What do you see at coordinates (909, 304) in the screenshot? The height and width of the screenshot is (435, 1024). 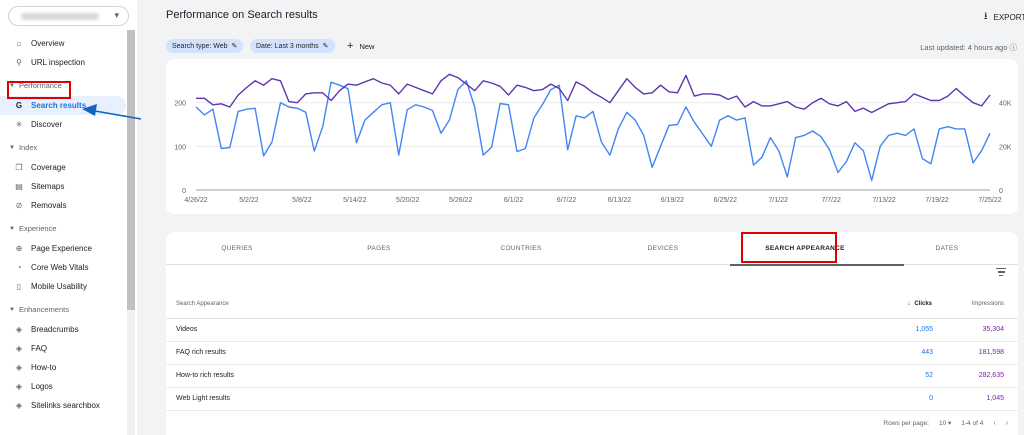 I see `sort-arrow-down-icon: ↓` at bounding box center [909, 304].